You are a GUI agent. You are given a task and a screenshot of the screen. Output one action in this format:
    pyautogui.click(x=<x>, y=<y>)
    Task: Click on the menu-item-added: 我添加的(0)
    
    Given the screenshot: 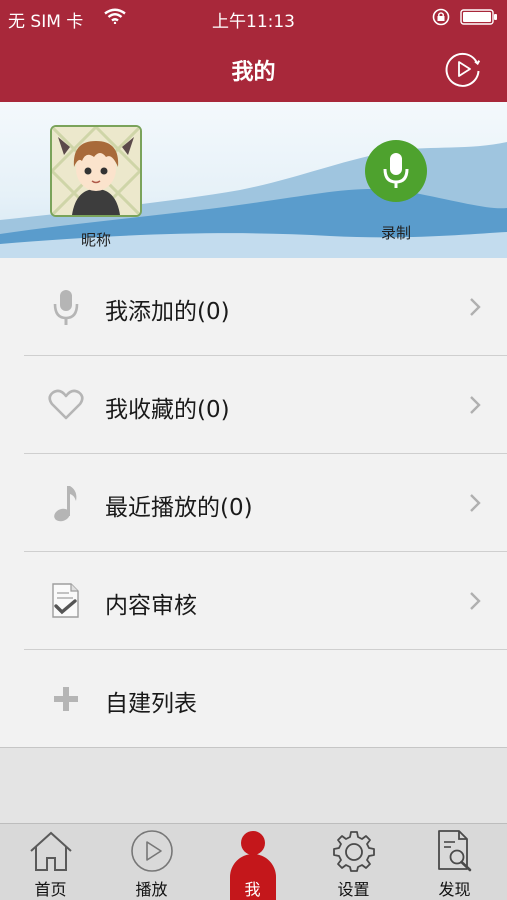 What is the action you would take?
    pyautogui.click(x=253, y=307)
    